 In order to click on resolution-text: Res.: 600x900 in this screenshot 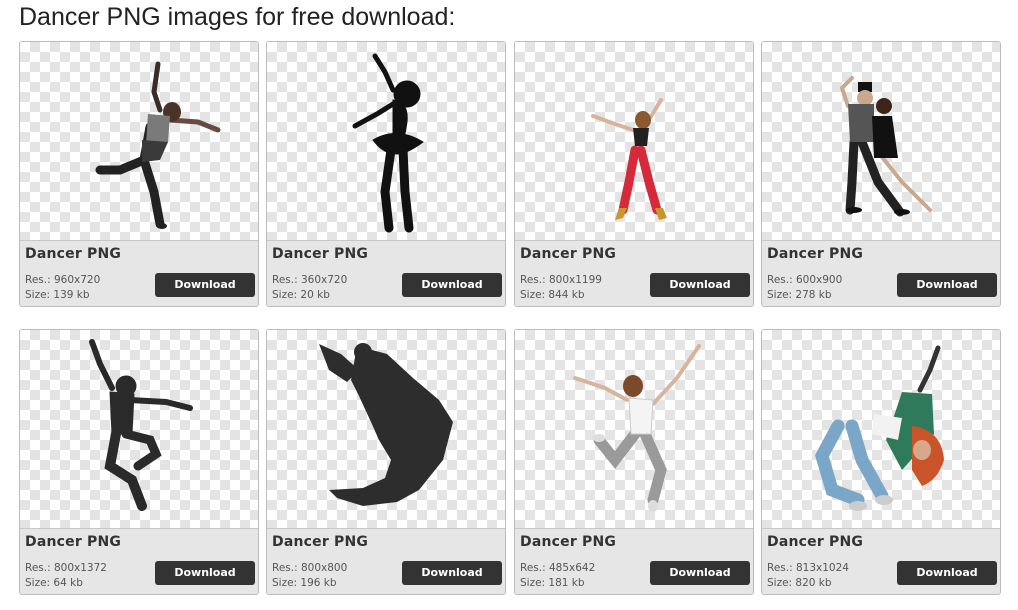, I will do `click(805, 280)`.